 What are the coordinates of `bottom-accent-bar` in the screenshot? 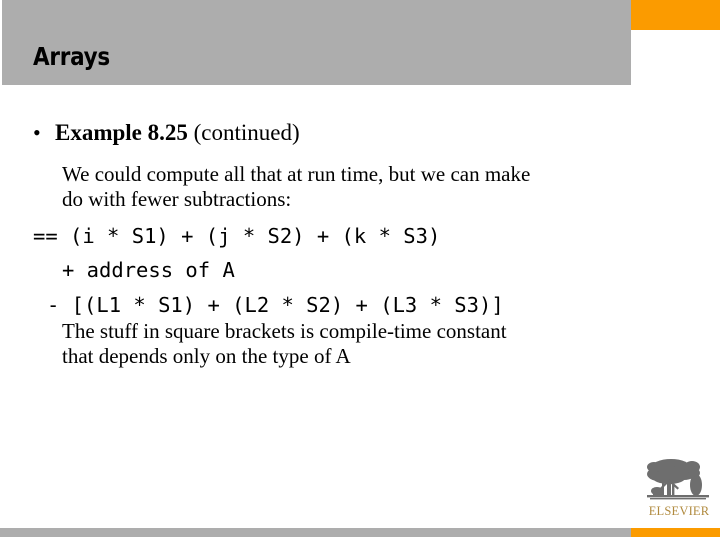 It's located at (675, 532).